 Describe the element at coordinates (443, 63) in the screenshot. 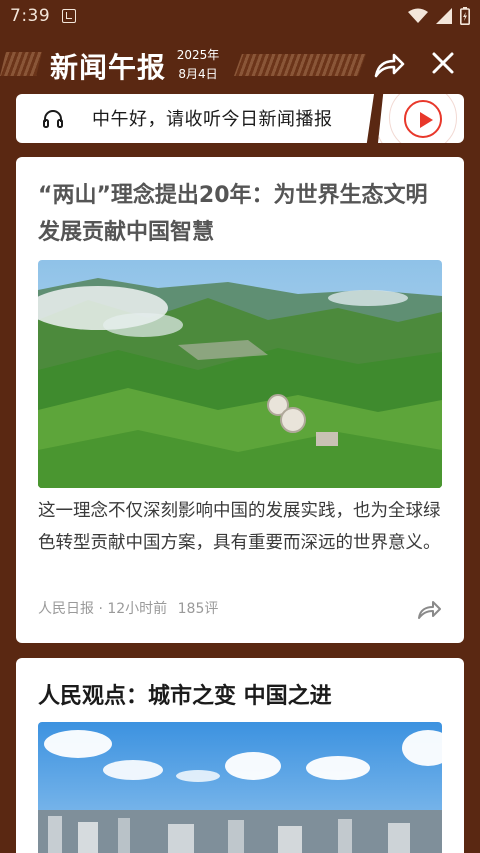

I see `close-icon` at that location.